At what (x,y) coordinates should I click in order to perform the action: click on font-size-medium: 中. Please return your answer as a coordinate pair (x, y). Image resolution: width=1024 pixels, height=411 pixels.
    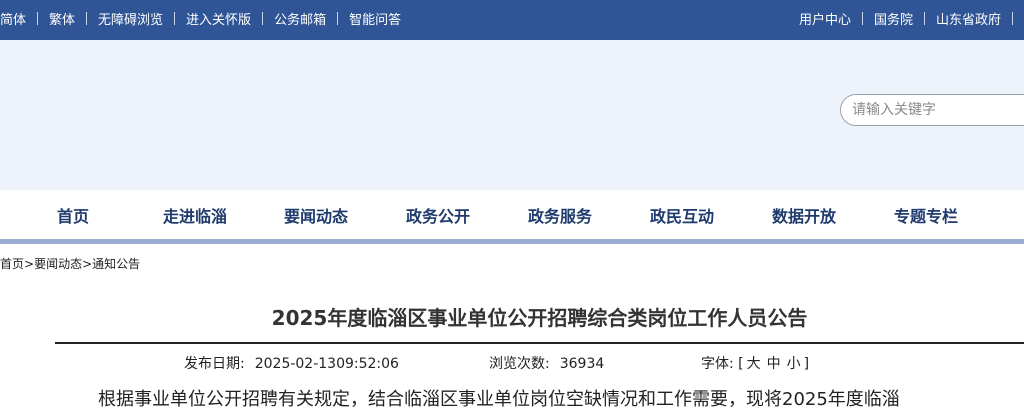
    Looking at the image, I should click on (774, 364).